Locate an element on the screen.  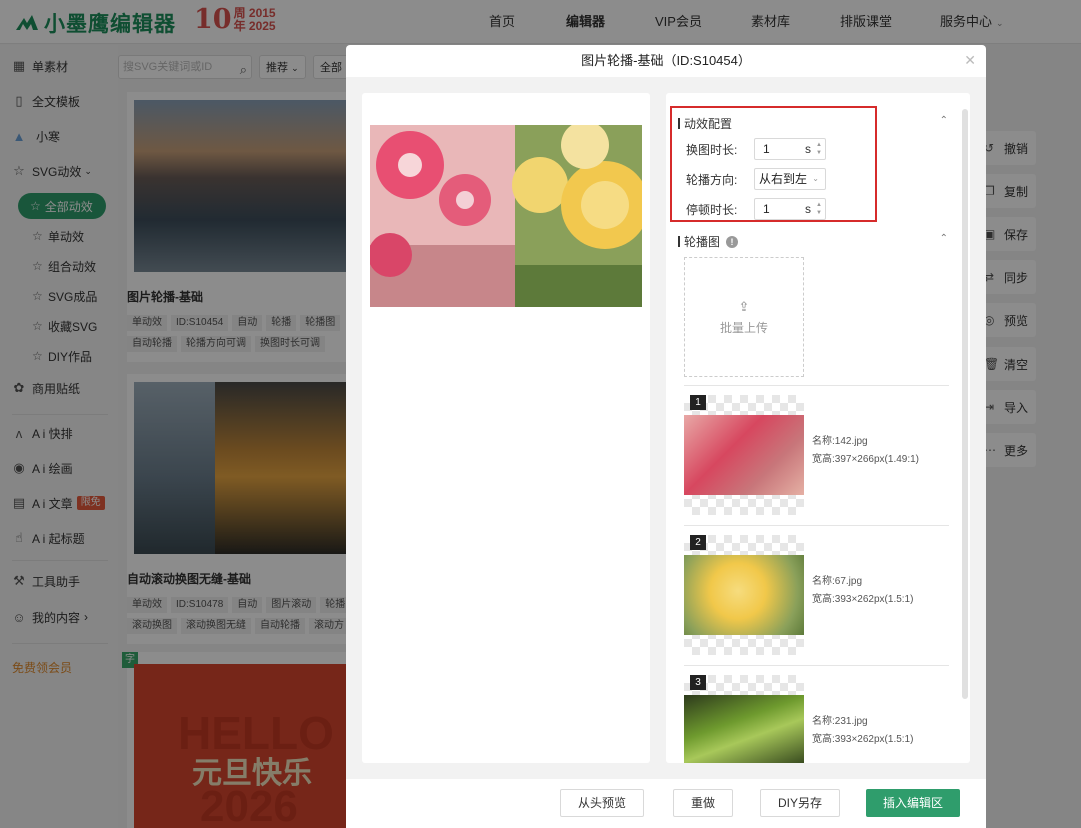
carousel-images-header: 轮播图! is located at coordinates (708, 241).